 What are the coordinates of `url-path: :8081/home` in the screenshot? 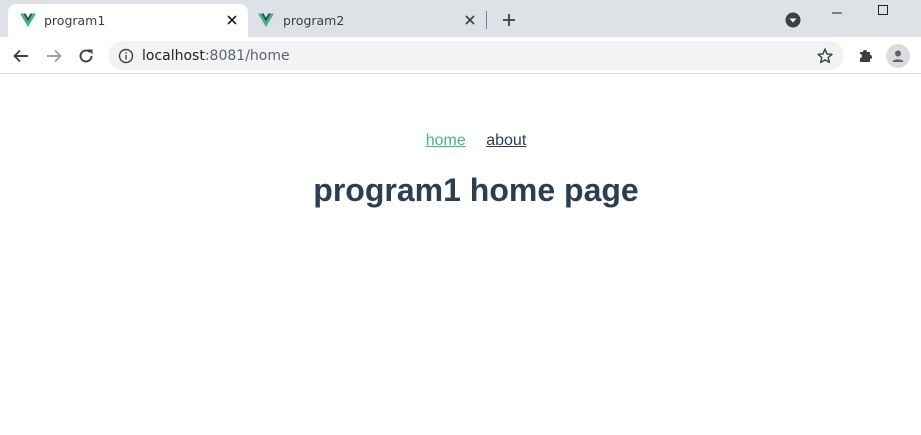 It's located at (247, 56).